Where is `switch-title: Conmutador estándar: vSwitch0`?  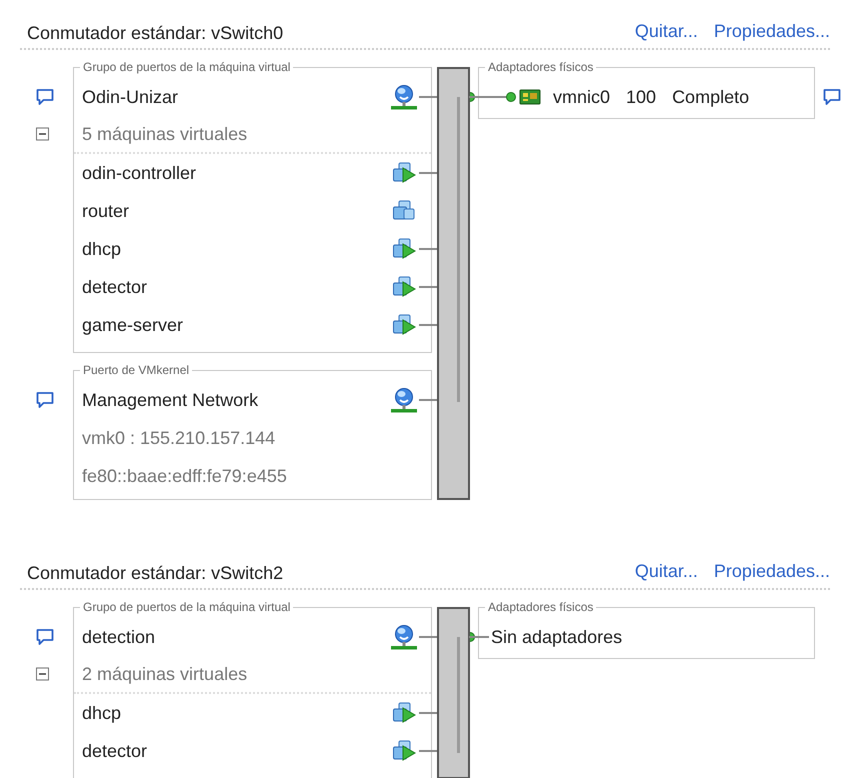
switch-title: Conmutador estándar: vSwitch0 is located at coordinates (155, 33).